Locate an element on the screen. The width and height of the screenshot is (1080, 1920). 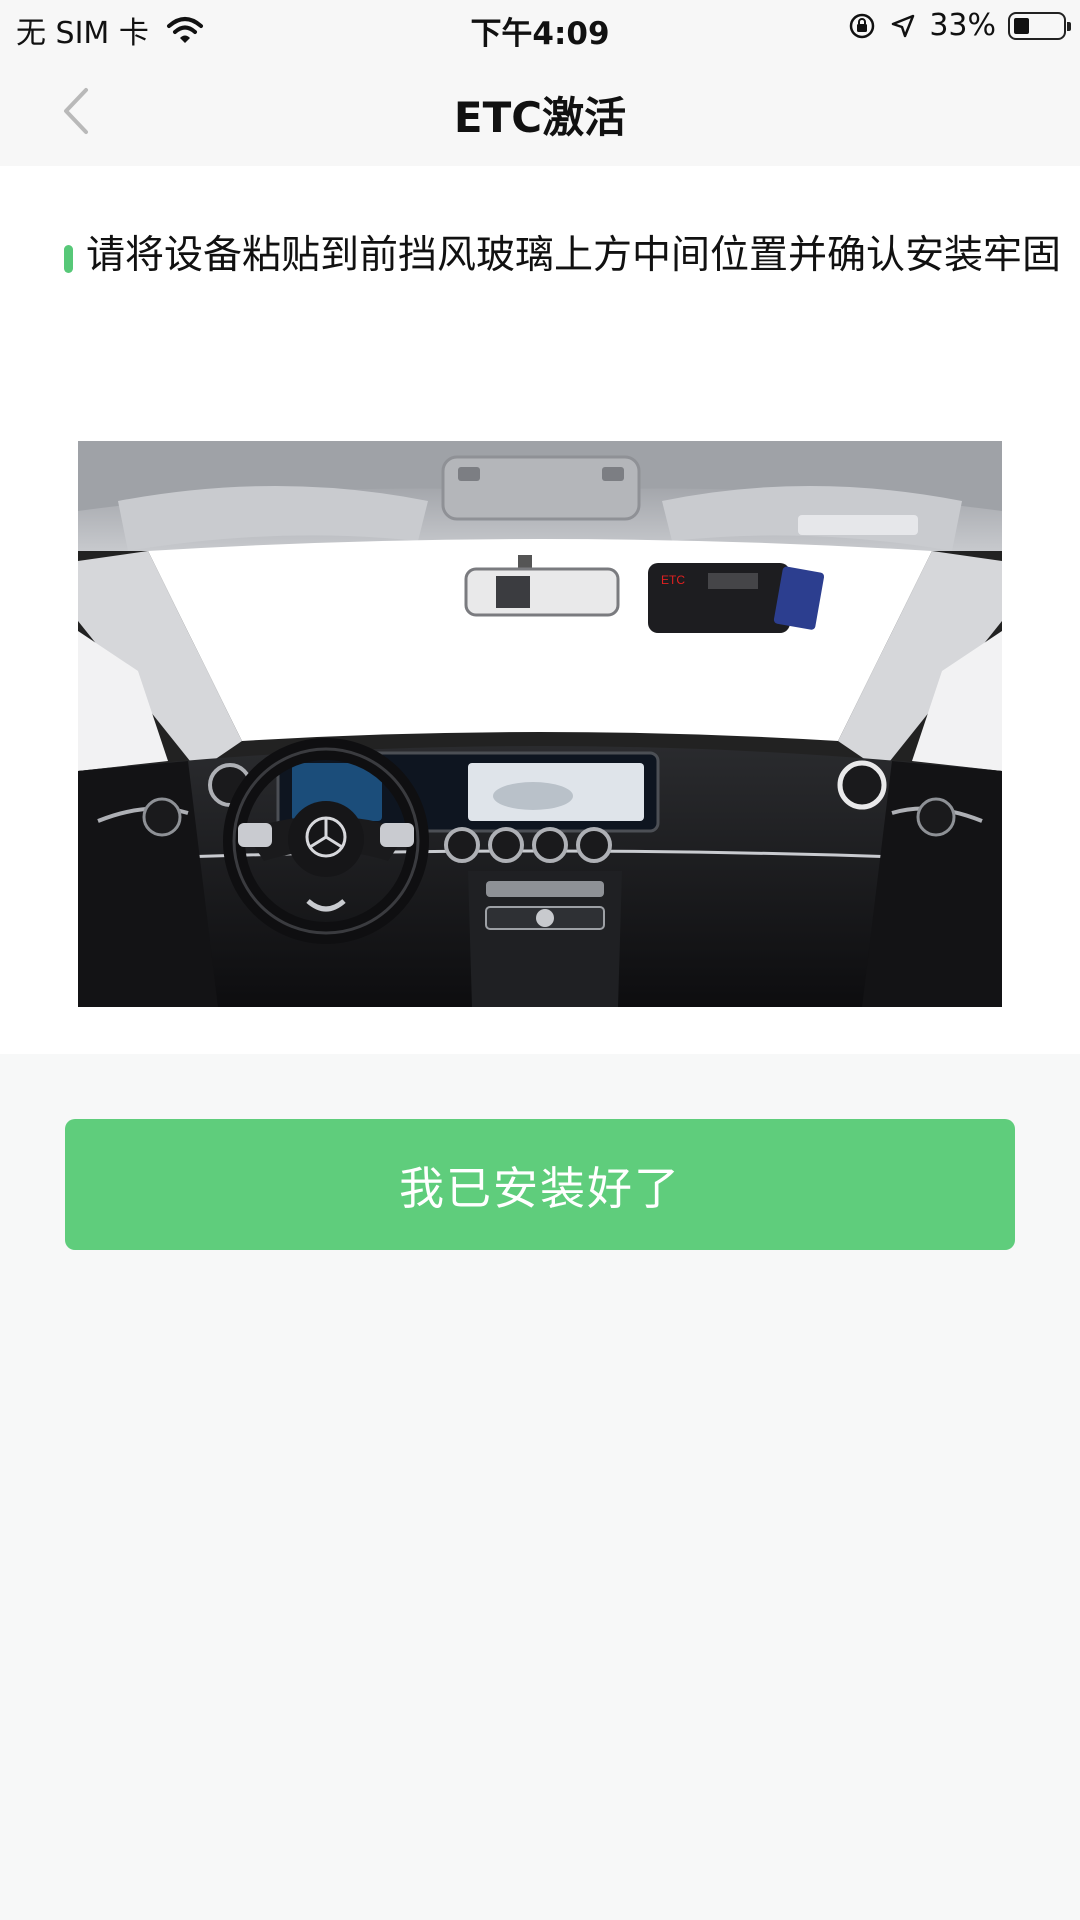
instruction-text: 请将设备粘贴到前挡风玻璃上方中间位置并确认安装牢固 is located at coordinates (574, 255).